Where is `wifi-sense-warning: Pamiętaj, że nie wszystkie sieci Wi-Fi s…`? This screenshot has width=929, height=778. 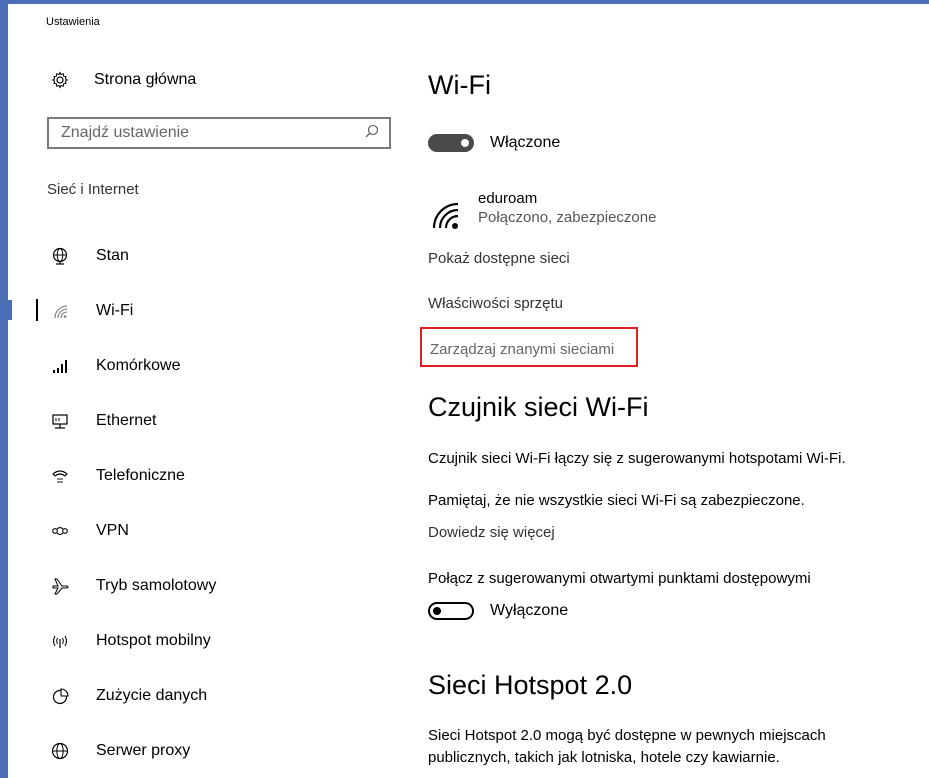
wifi-sense-warning: Pamiętaj, że nie wszystkie sieci Wi-Fi s… is located at coordinates (616, 500).